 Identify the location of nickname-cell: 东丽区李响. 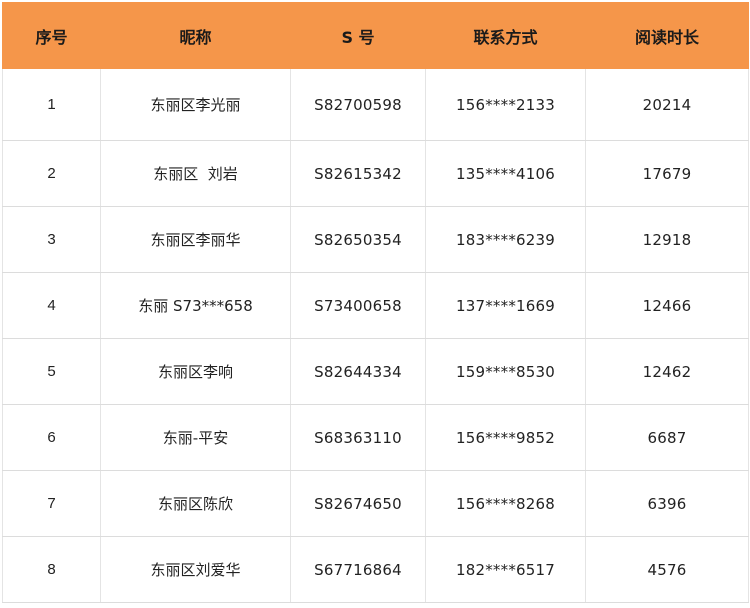
(195, 371).